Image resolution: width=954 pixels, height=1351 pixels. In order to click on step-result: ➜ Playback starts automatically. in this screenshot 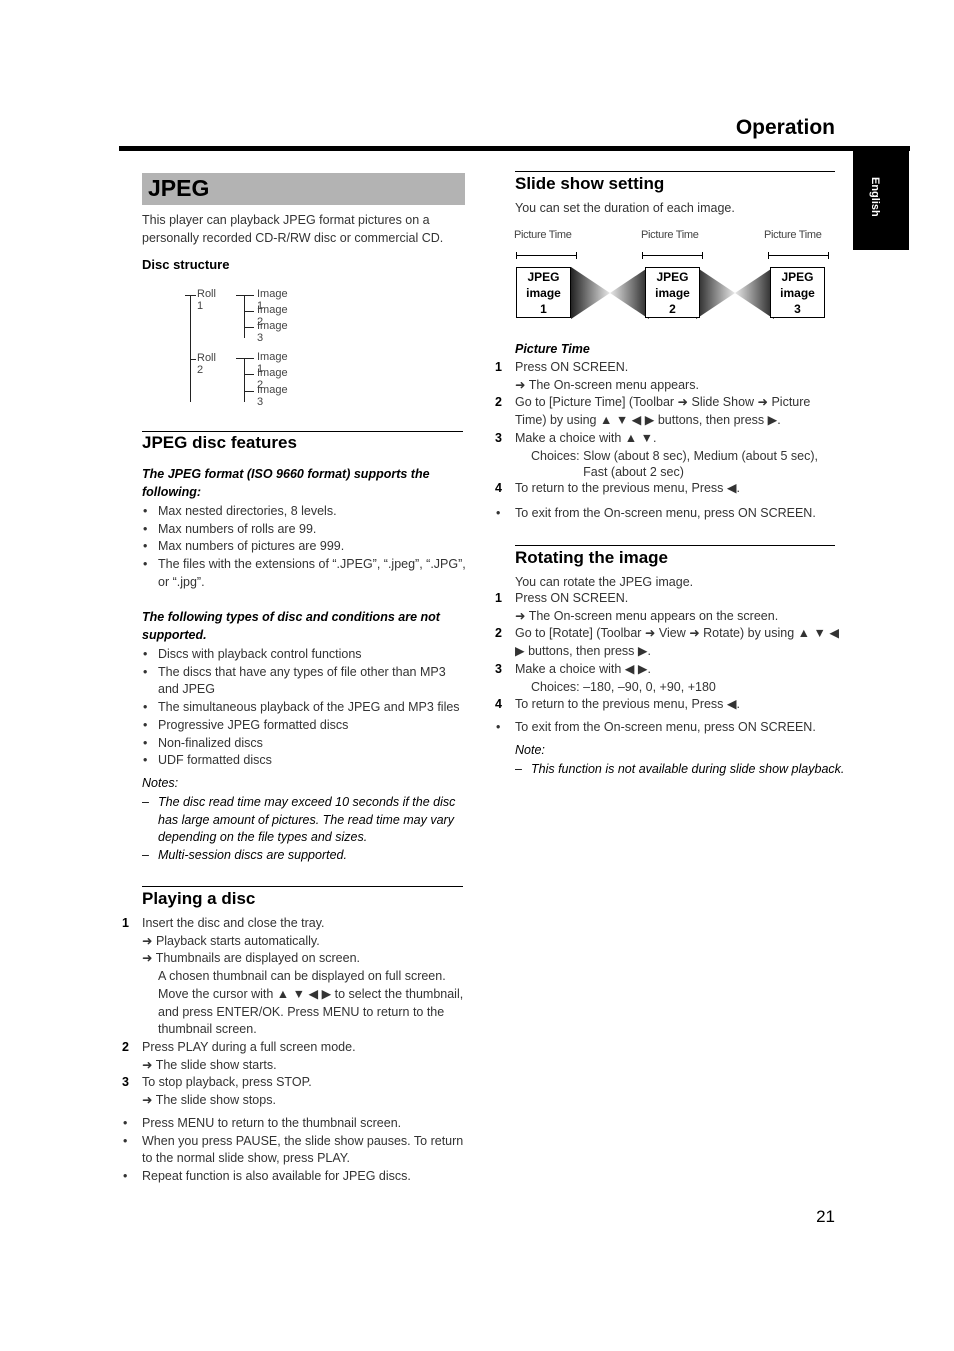, I will do `click(231, 940)`.